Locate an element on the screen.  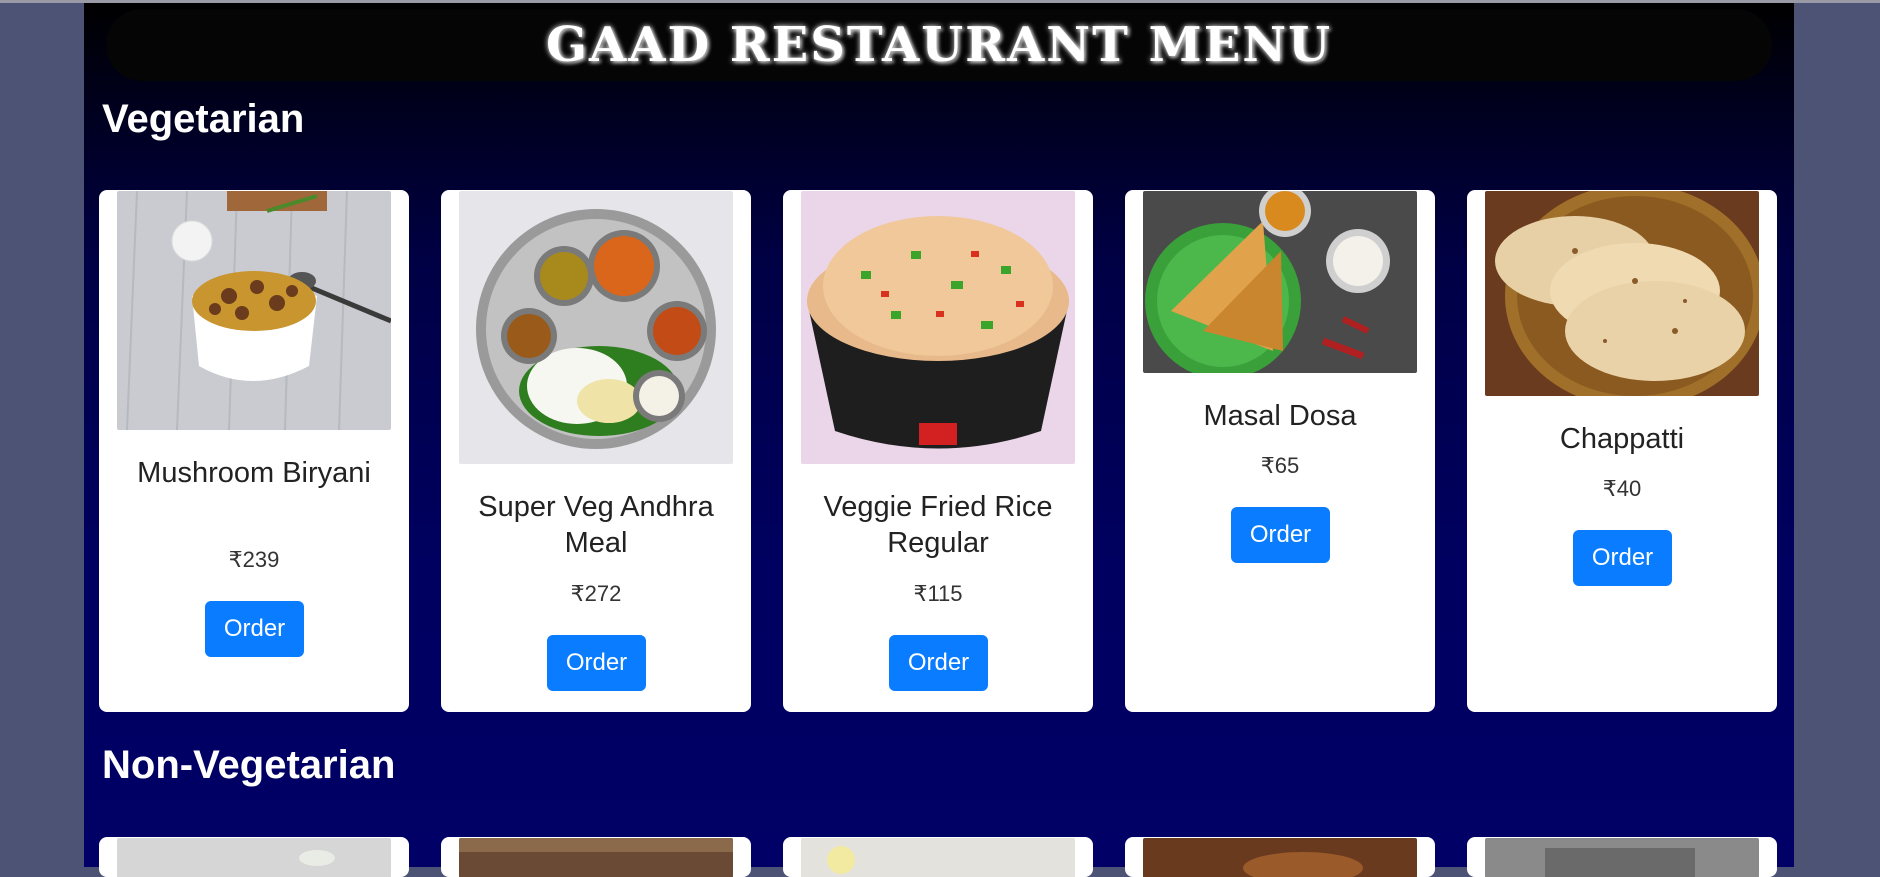
masala-dosa-plate-photo is located at coordinates (1280, 282).